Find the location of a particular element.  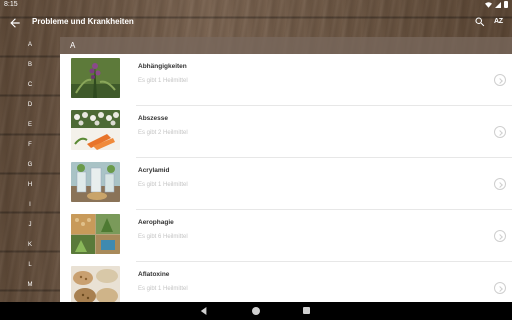

system-nav-bar is located at coordinates (256, 311).